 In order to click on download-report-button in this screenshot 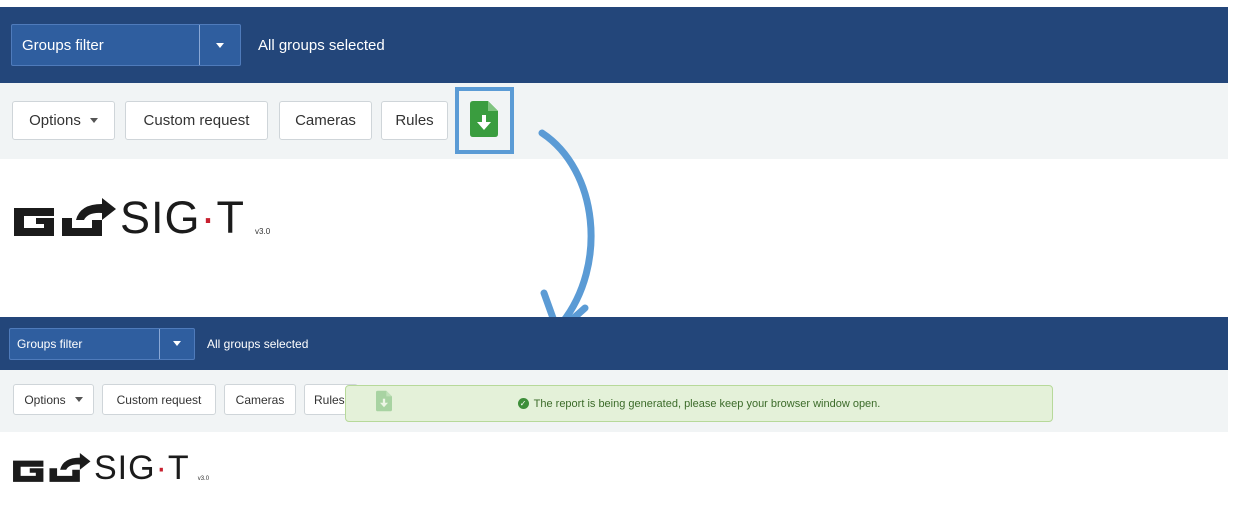, I will do `click(484, 119)`.